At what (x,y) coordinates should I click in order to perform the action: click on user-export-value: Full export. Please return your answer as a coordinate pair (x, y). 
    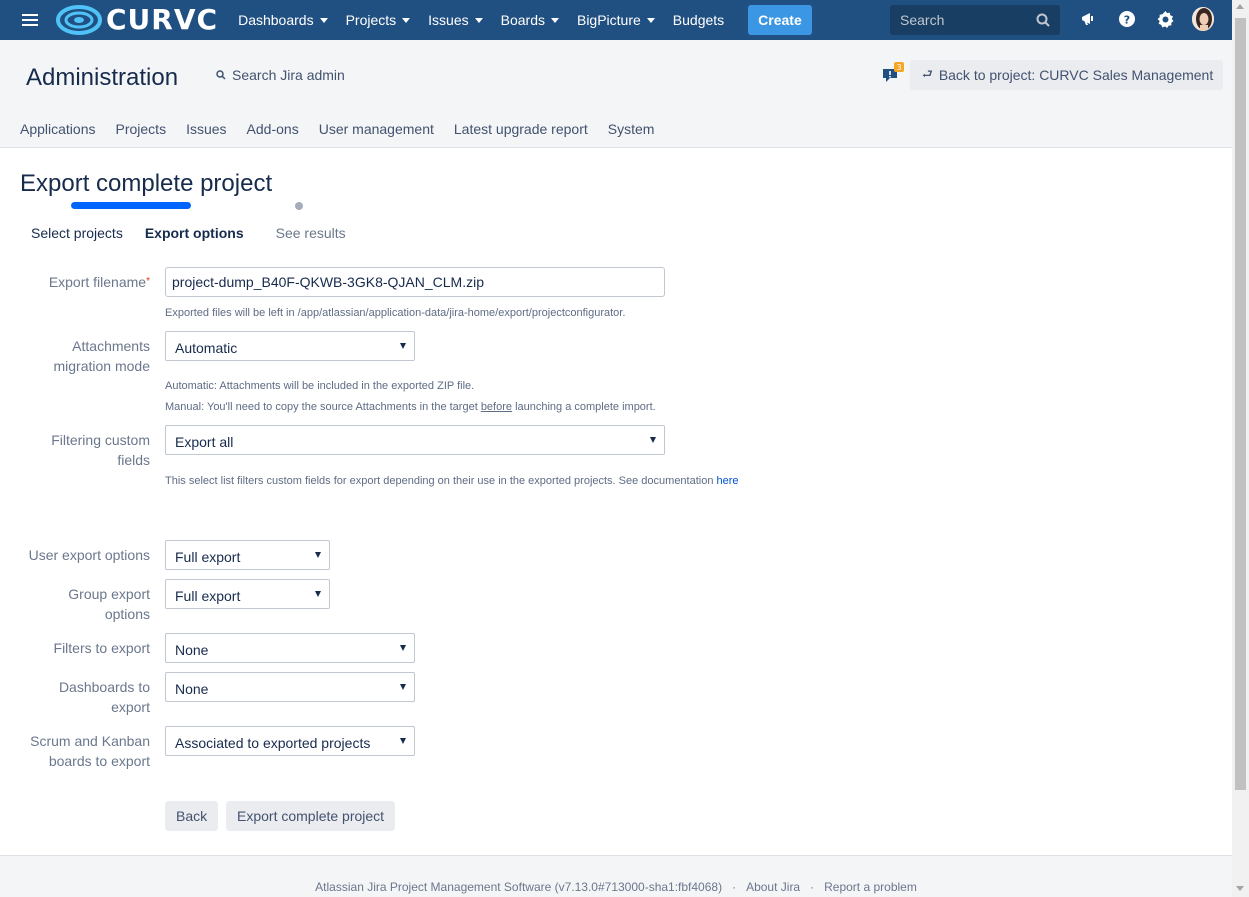
    Looking at the image, I should click on (208, 557).